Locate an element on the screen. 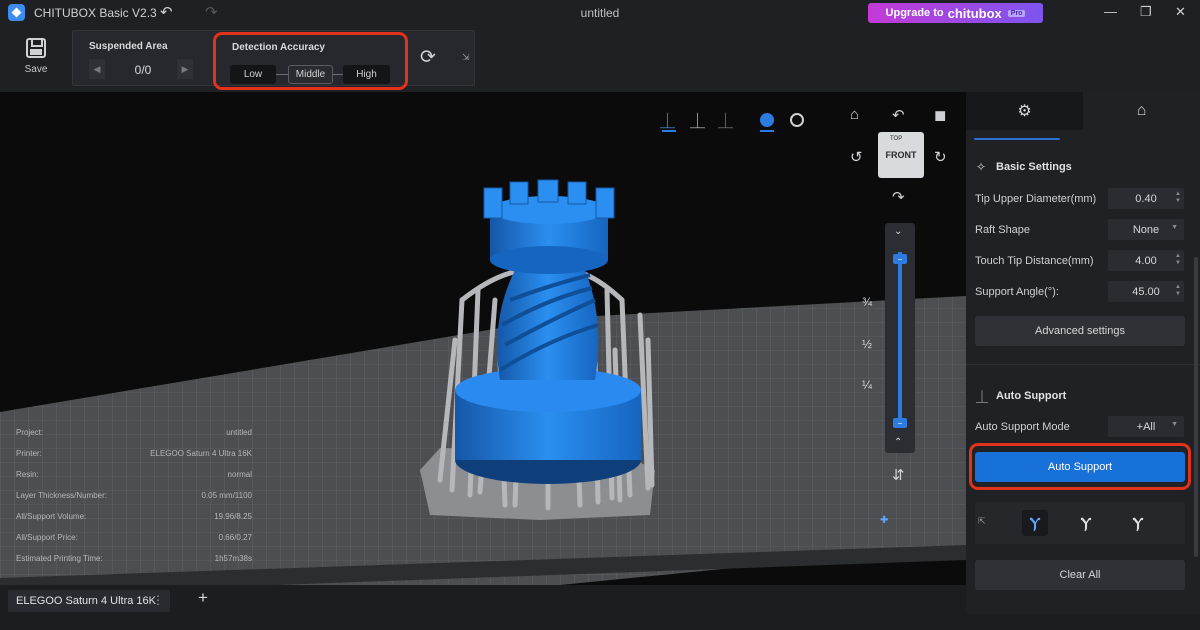 This screenshot has width=1200, height=630. support-angle-value: 45.00 is located at coordinates (1146, 291).